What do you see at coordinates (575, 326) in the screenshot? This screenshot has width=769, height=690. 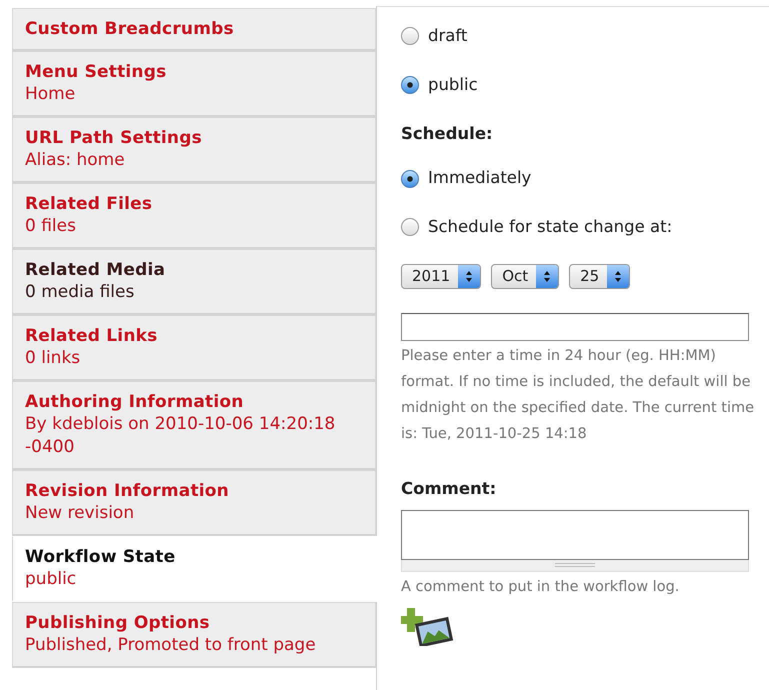 I see `time-field` at bounding box center [575, 326].